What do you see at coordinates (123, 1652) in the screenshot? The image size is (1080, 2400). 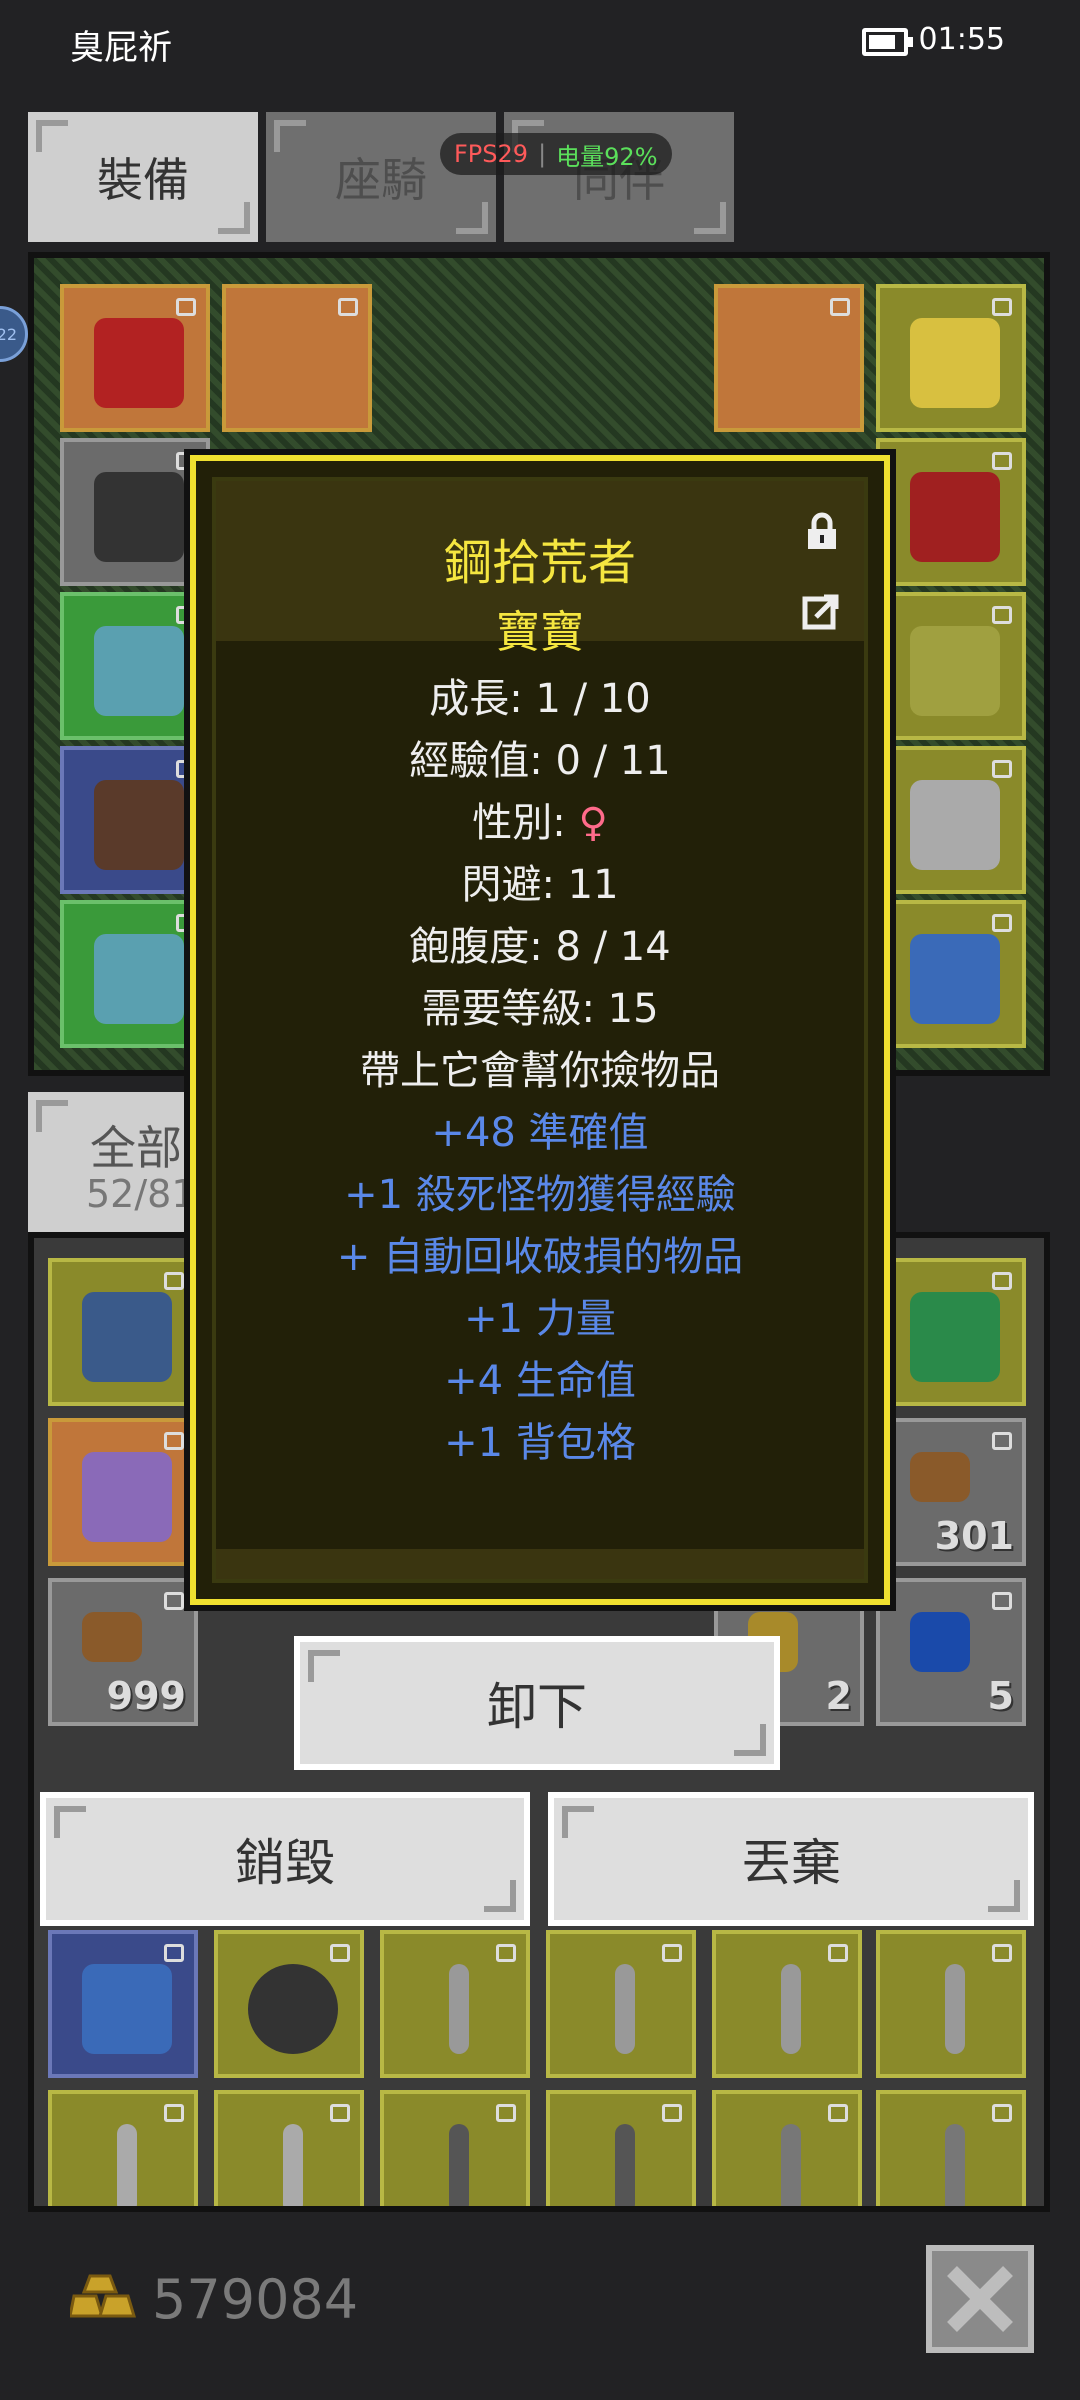 I see `inventory-slot: 999` at bounding box center [123, 1652].